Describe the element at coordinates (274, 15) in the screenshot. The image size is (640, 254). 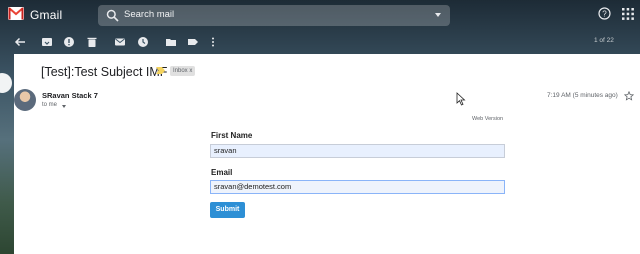
I see `search-box: Search mail` at that location.